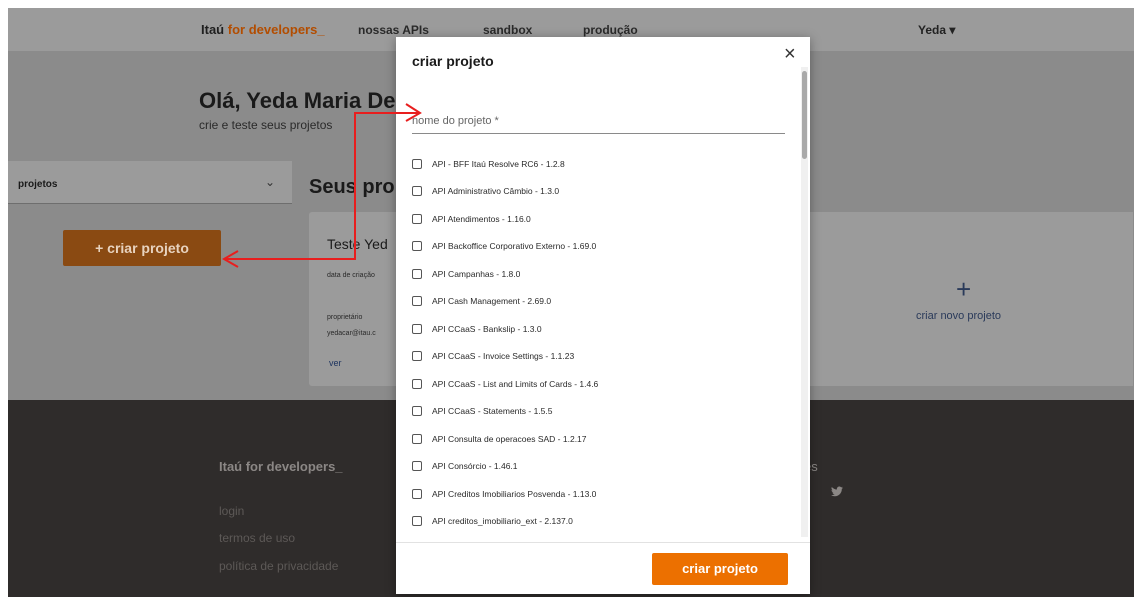  I want to click on api-checkbox-label: API Consulta de operacoes SAD - 1.2.17, so click(509, 438).